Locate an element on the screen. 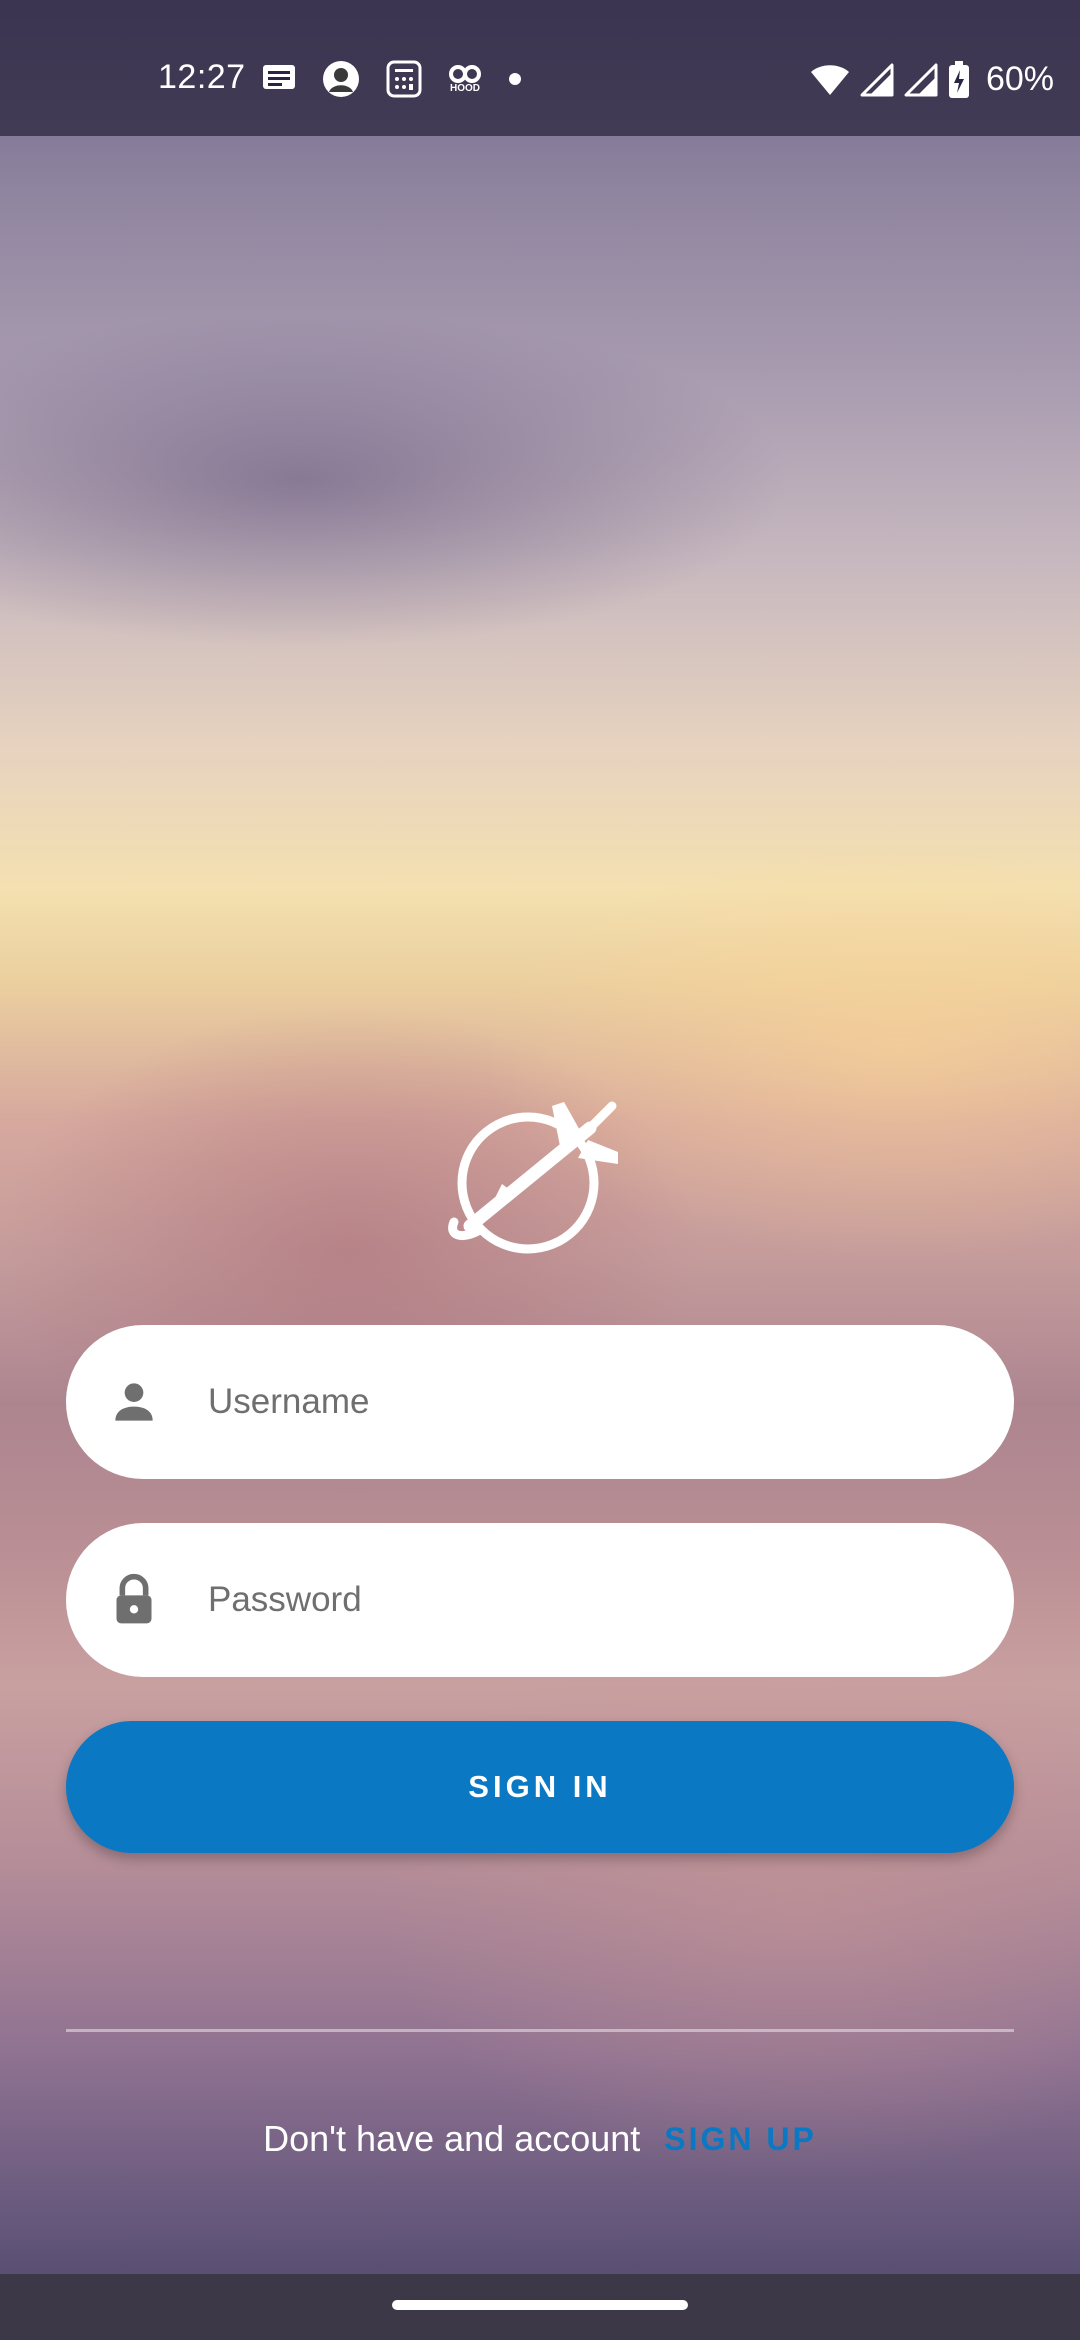 The width and height of the screenshot is (1080, 2340). system-icons: 60% is located at coordinates (932, 79).